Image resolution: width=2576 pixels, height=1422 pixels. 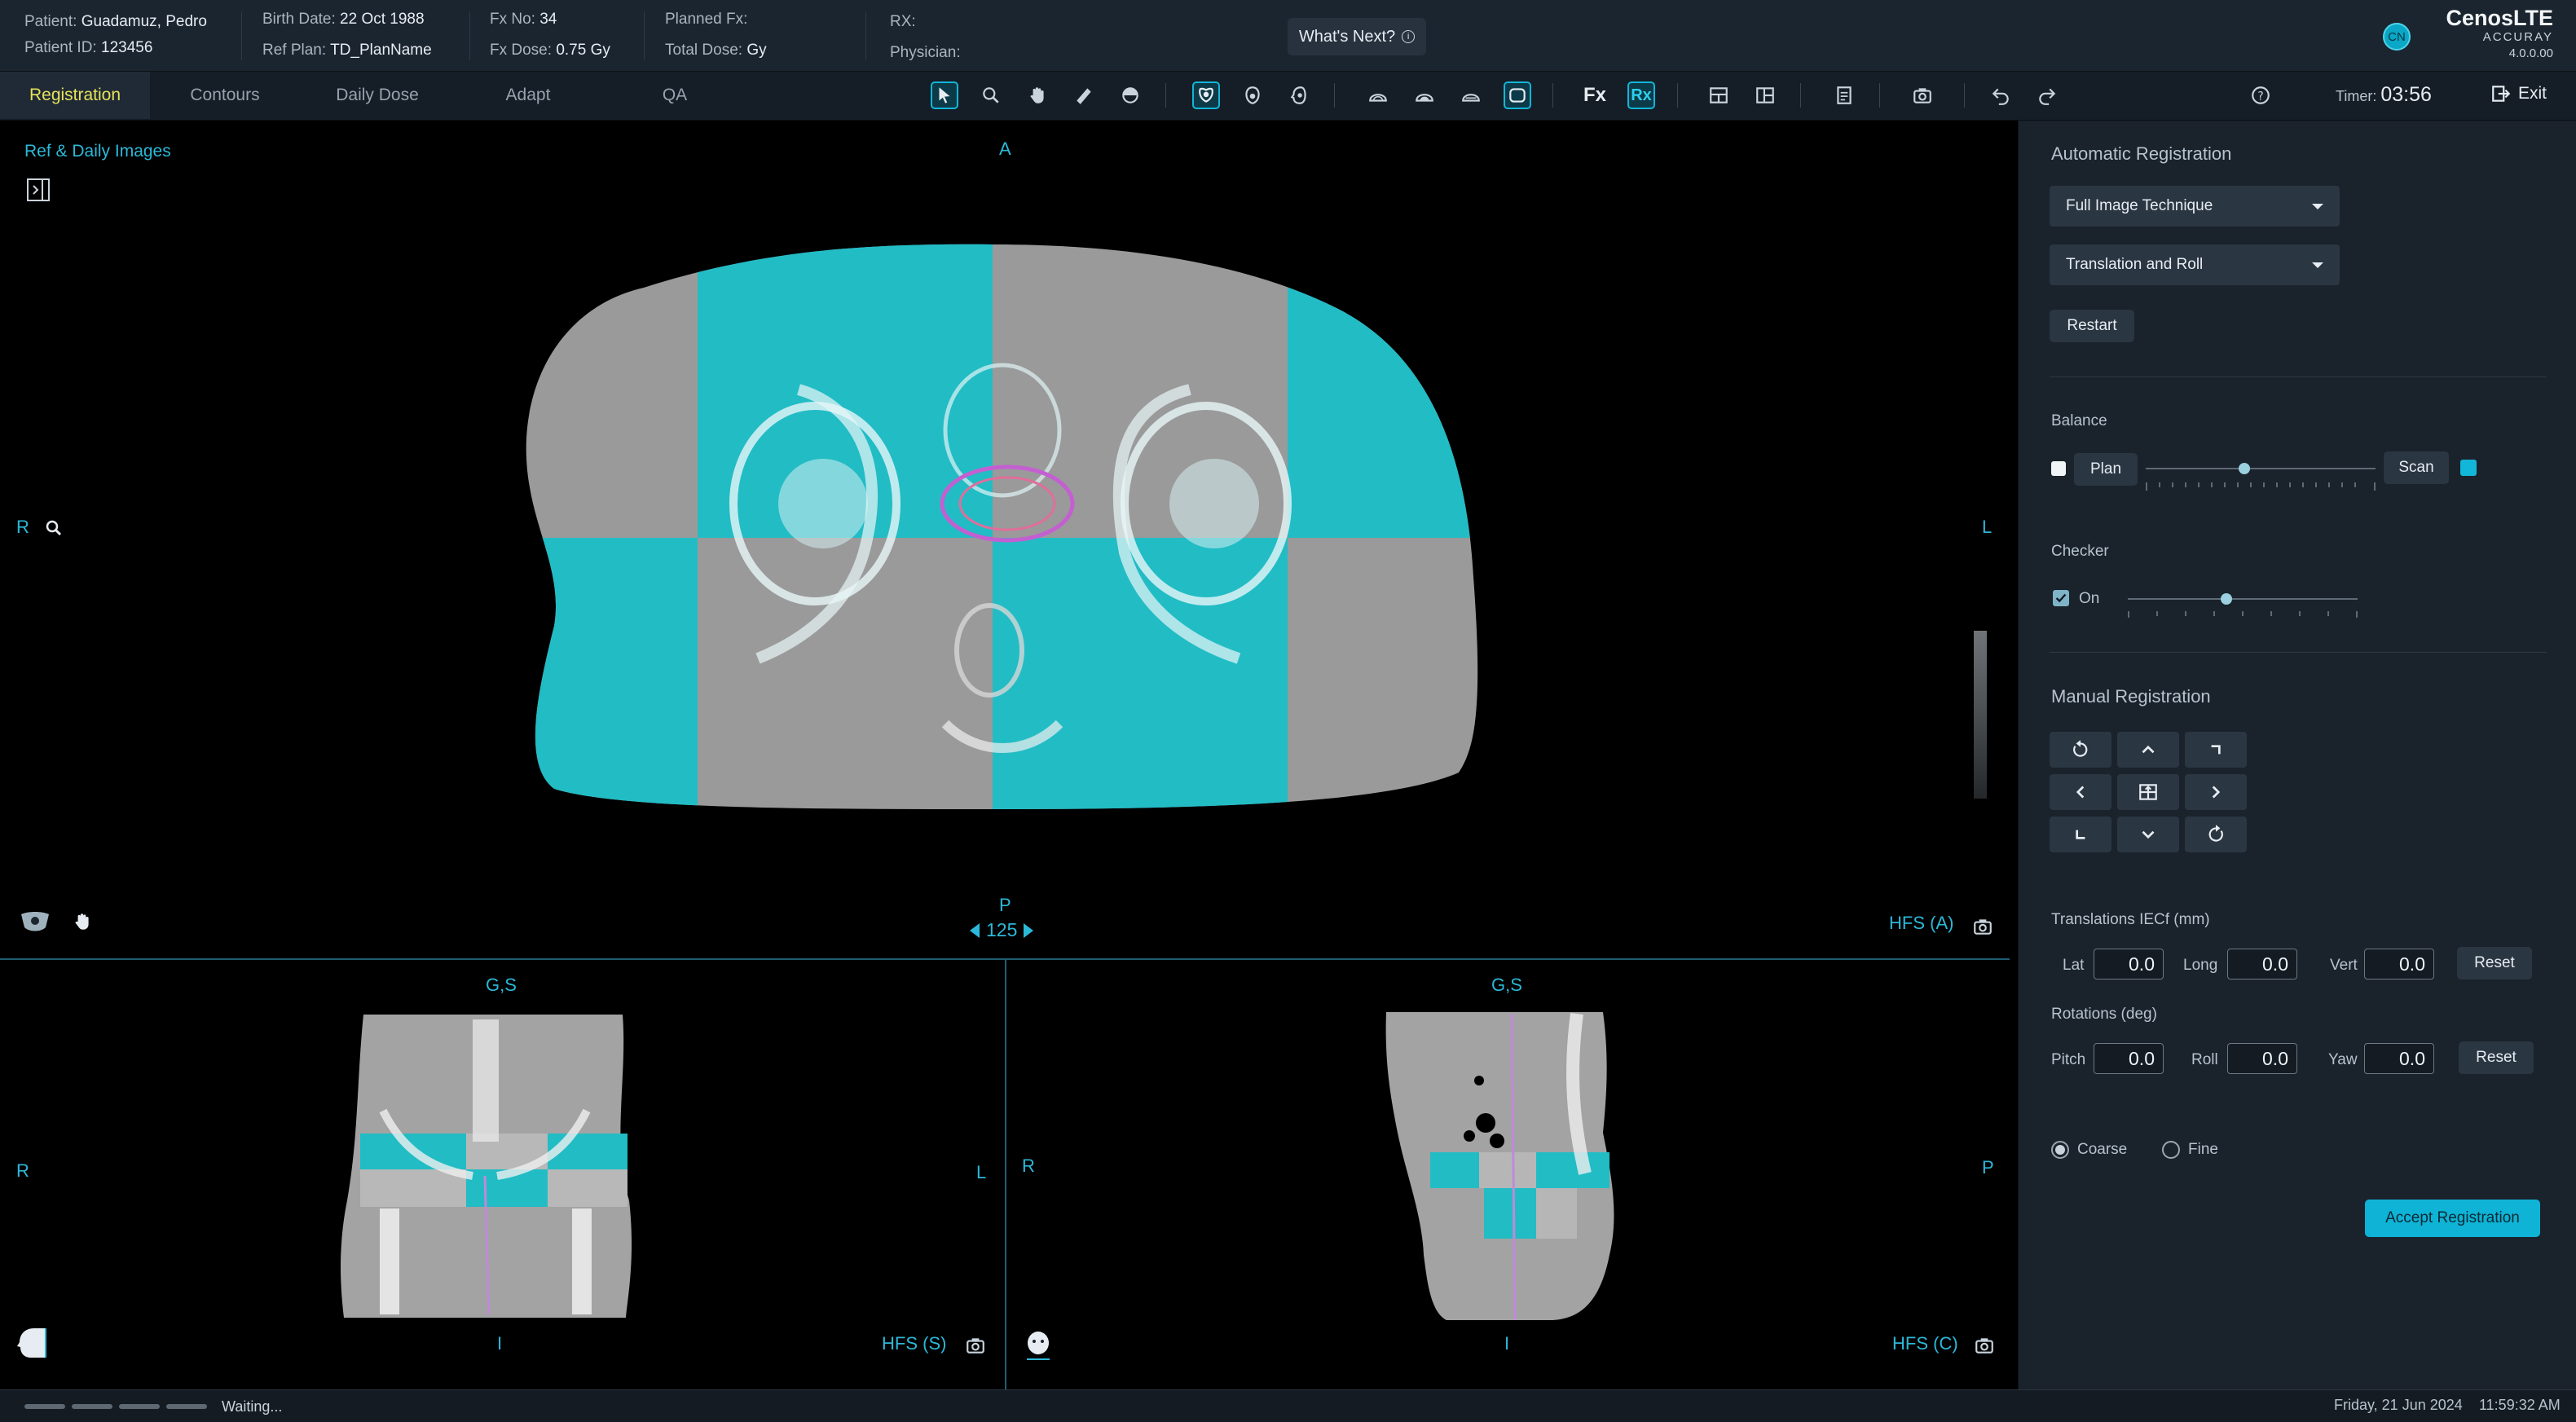 What do you see at coordinates (975, 930) in the screenshot?
I see `previous-slice-icon` at bounding box center [975, 930].